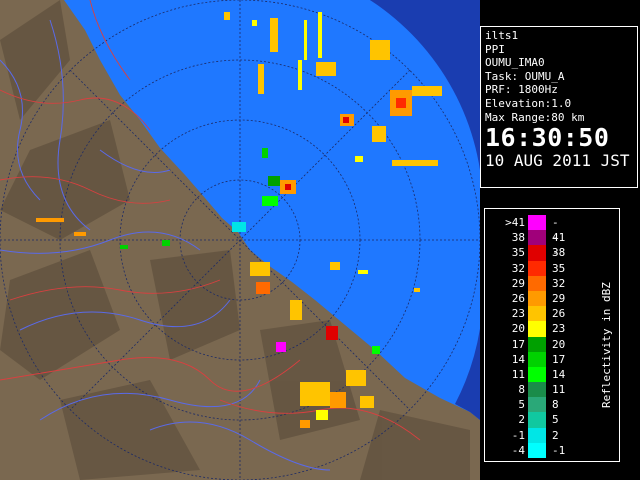 The height and width of the screenshot is (480, 640). What do you see at coordinates (518, 374) in the screenshot?
I see `legend-lower-bound: 11` at bounding box center [518, 374].